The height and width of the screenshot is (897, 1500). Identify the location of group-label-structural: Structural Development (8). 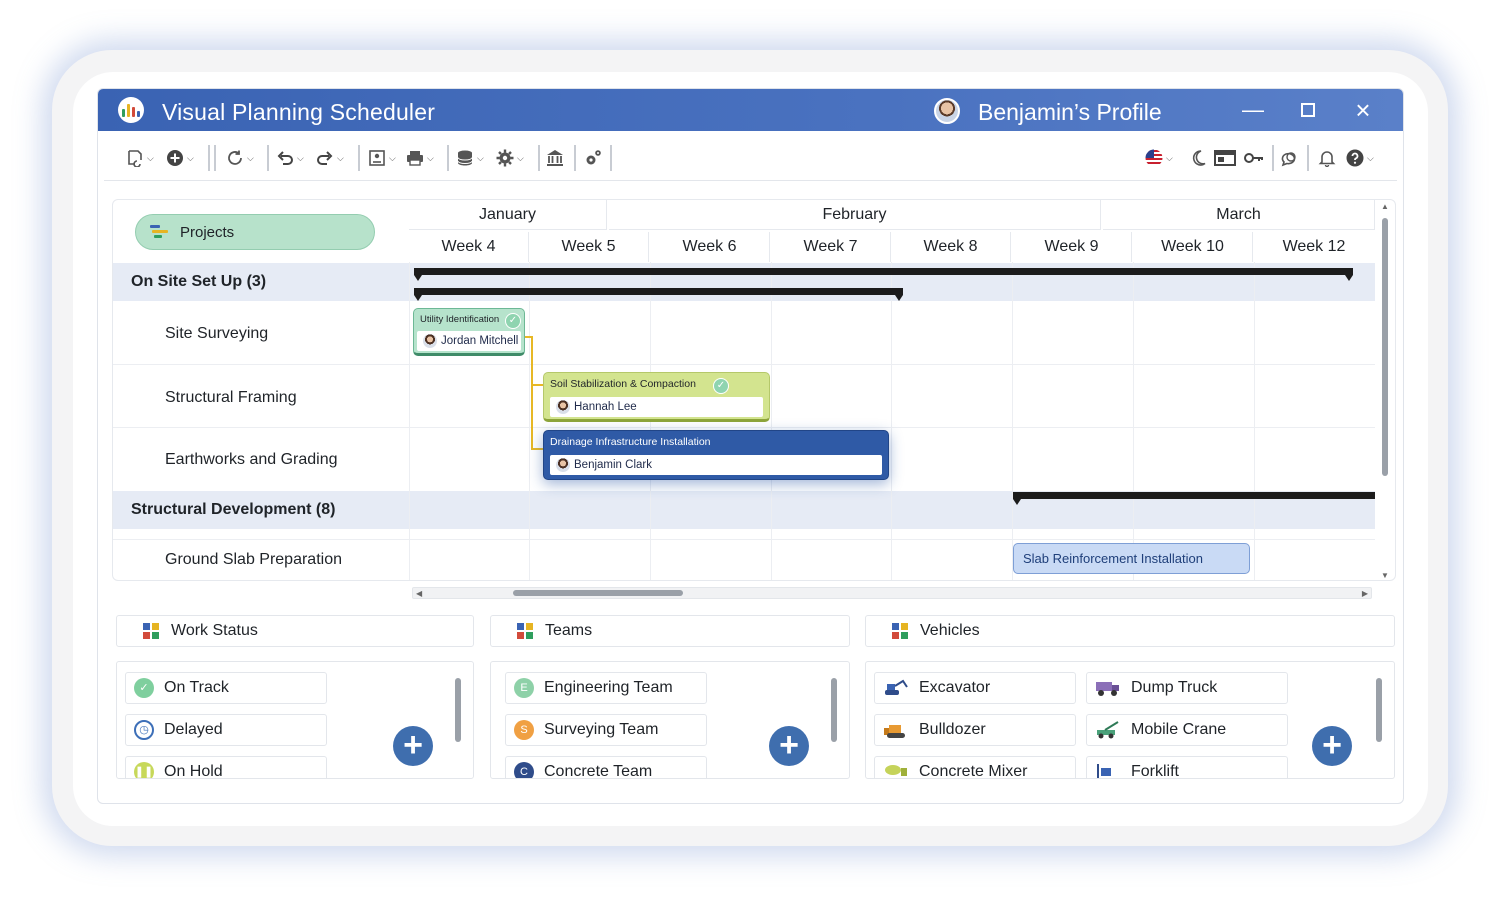
(233, 510).